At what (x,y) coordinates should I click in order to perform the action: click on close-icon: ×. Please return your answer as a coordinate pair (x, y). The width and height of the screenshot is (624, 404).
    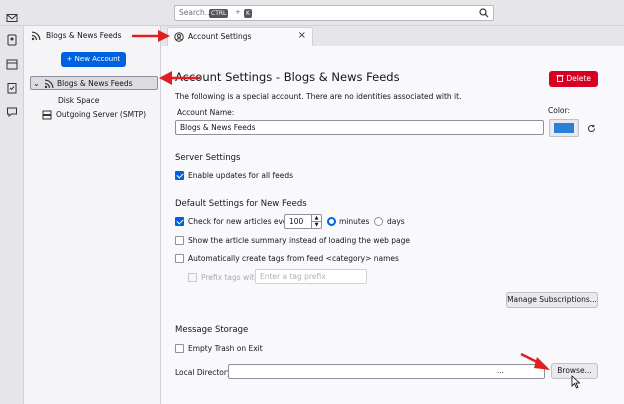
    Looking at the image, I should click on (302, 35).